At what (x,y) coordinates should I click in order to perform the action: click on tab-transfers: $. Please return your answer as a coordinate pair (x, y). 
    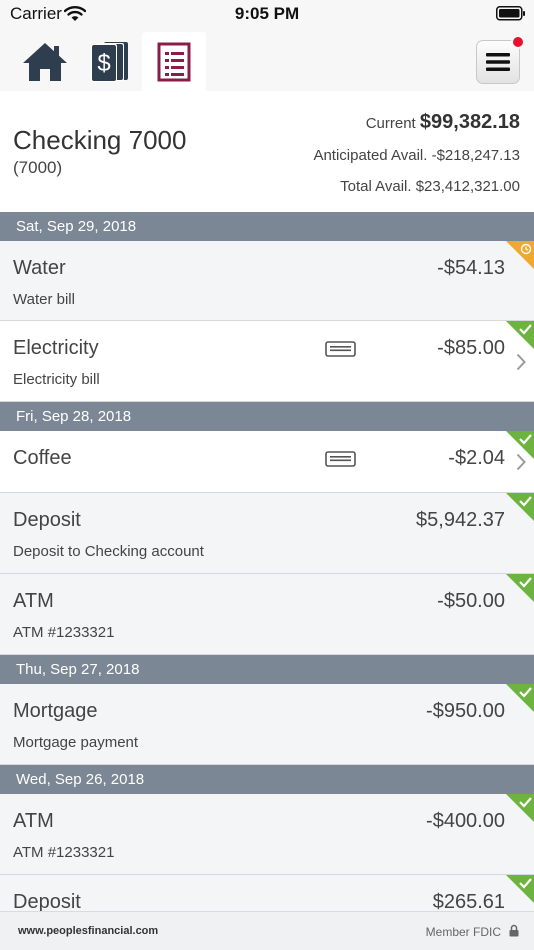
    Looking at the image, I should click on (110, 61).